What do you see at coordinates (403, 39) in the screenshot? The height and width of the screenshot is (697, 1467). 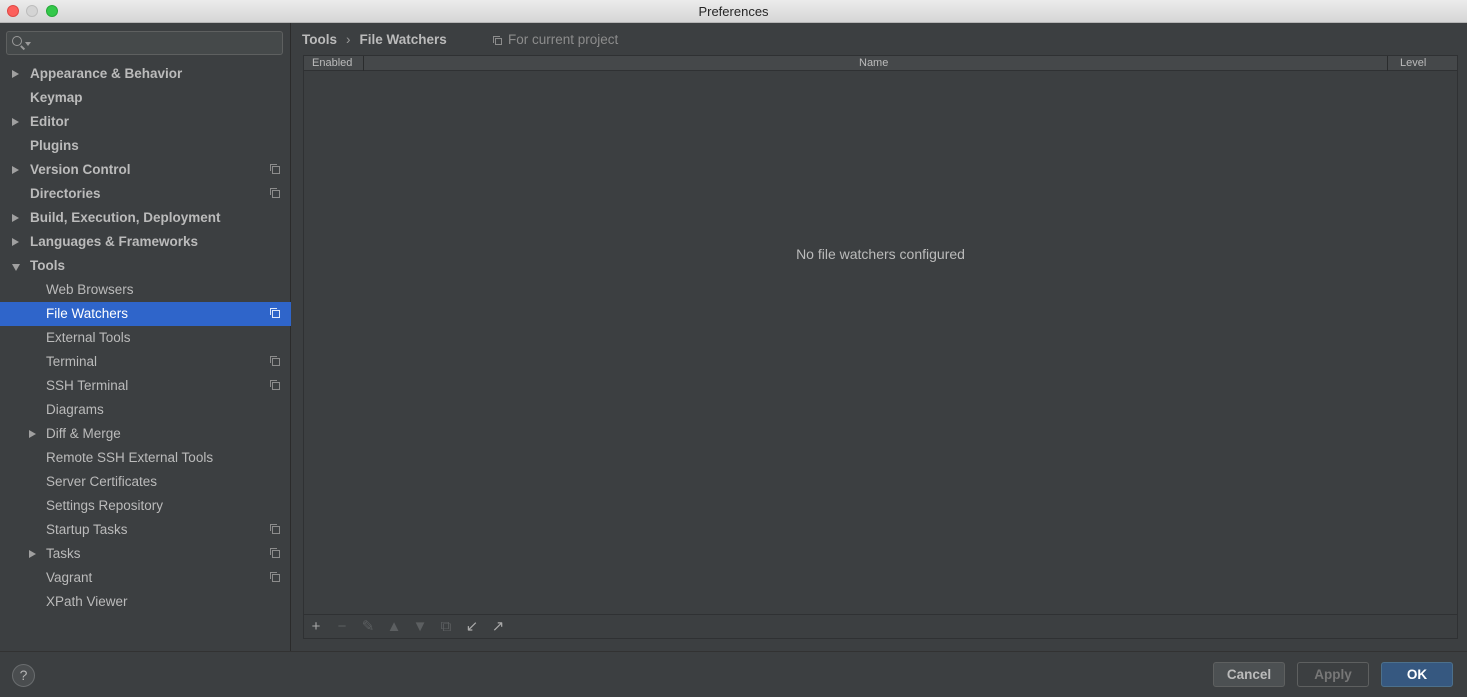 I see `breadcrumb-item-file-watchers: File Watchers` at bounding box center [403, 39].